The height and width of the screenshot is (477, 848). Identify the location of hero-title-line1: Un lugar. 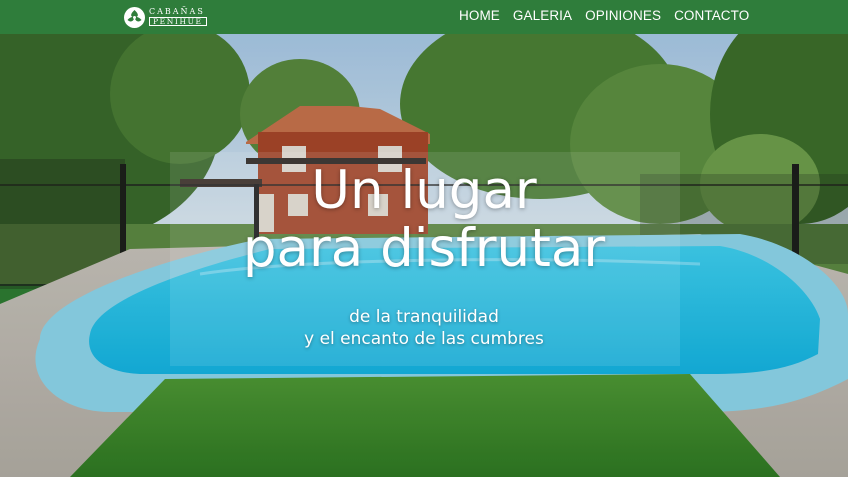
(424, 190).